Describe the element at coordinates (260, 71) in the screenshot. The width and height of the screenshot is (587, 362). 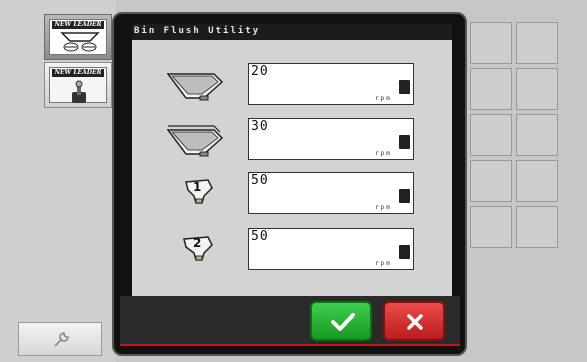
I see `bin-speed-value: 20` at that location.